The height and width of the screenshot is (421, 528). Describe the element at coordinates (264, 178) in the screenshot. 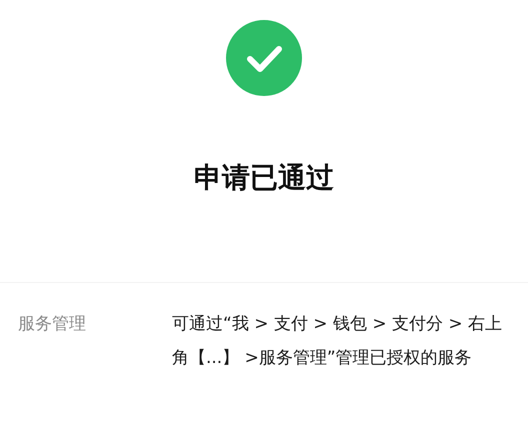

I see `status-title: 申请已通过` at that location.